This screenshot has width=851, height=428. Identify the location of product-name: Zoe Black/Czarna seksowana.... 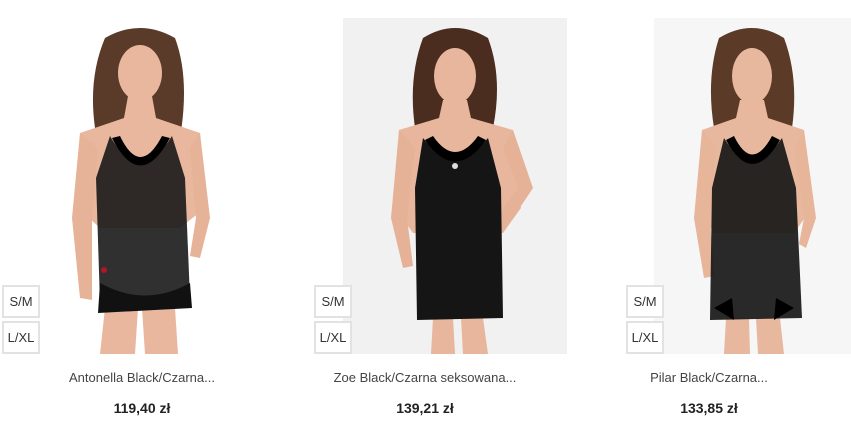
(425, 377).